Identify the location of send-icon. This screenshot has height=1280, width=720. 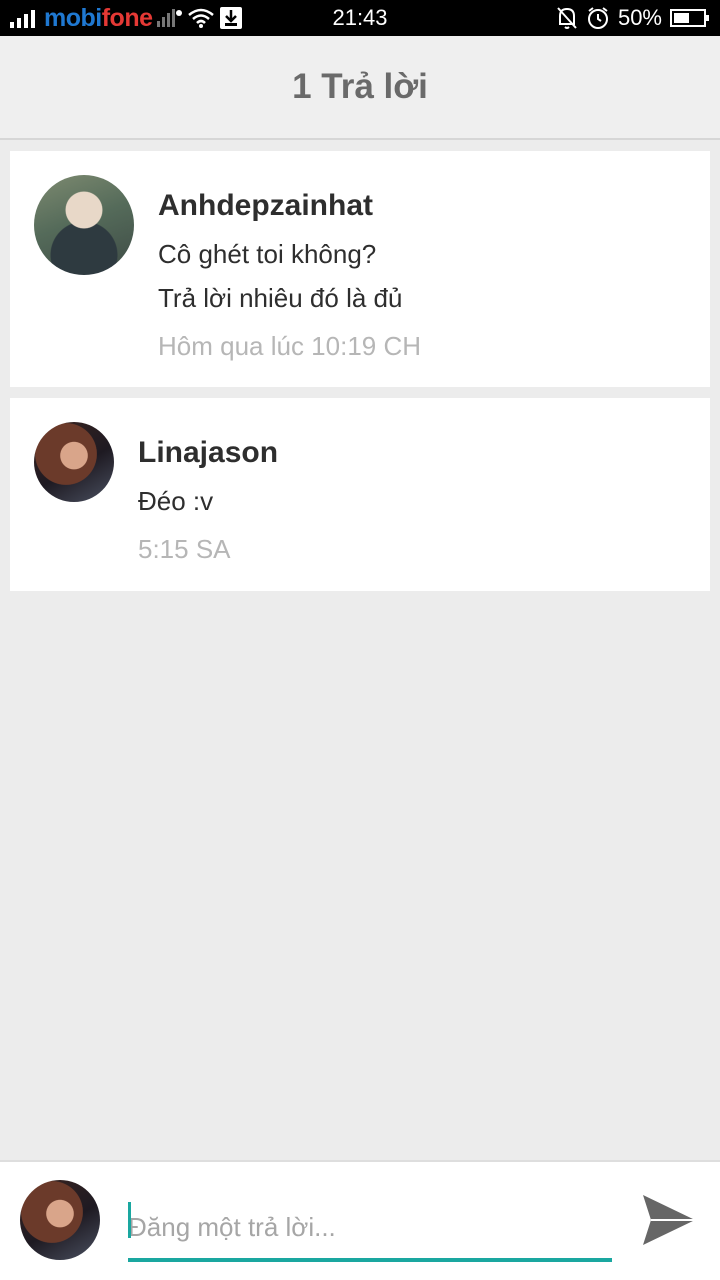
(669, 1220).